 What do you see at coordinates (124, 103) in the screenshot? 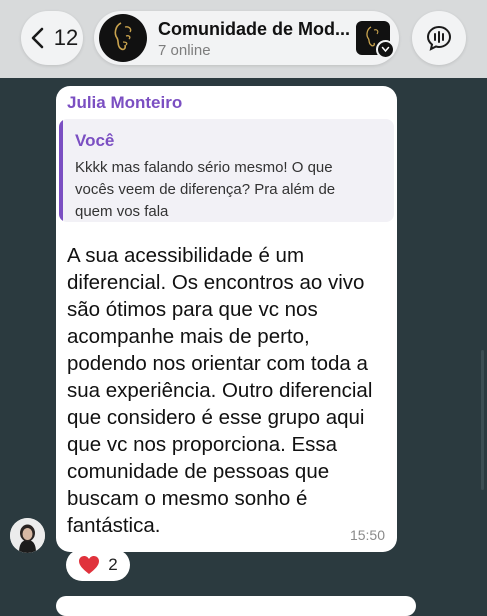
I see `sender-name: Julia Monteiro` at bounding box center [124, 103].